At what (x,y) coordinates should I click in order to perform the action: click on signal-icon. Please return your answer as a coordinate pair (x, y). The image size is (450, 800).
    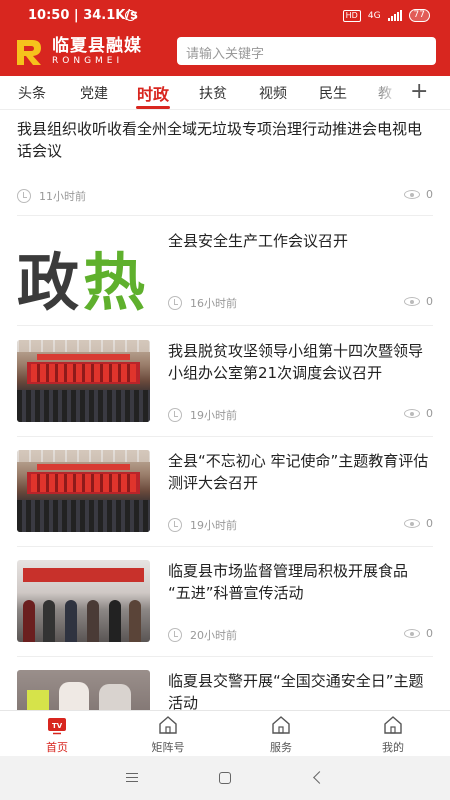
    Looking at the image, I should click on (394, 15).